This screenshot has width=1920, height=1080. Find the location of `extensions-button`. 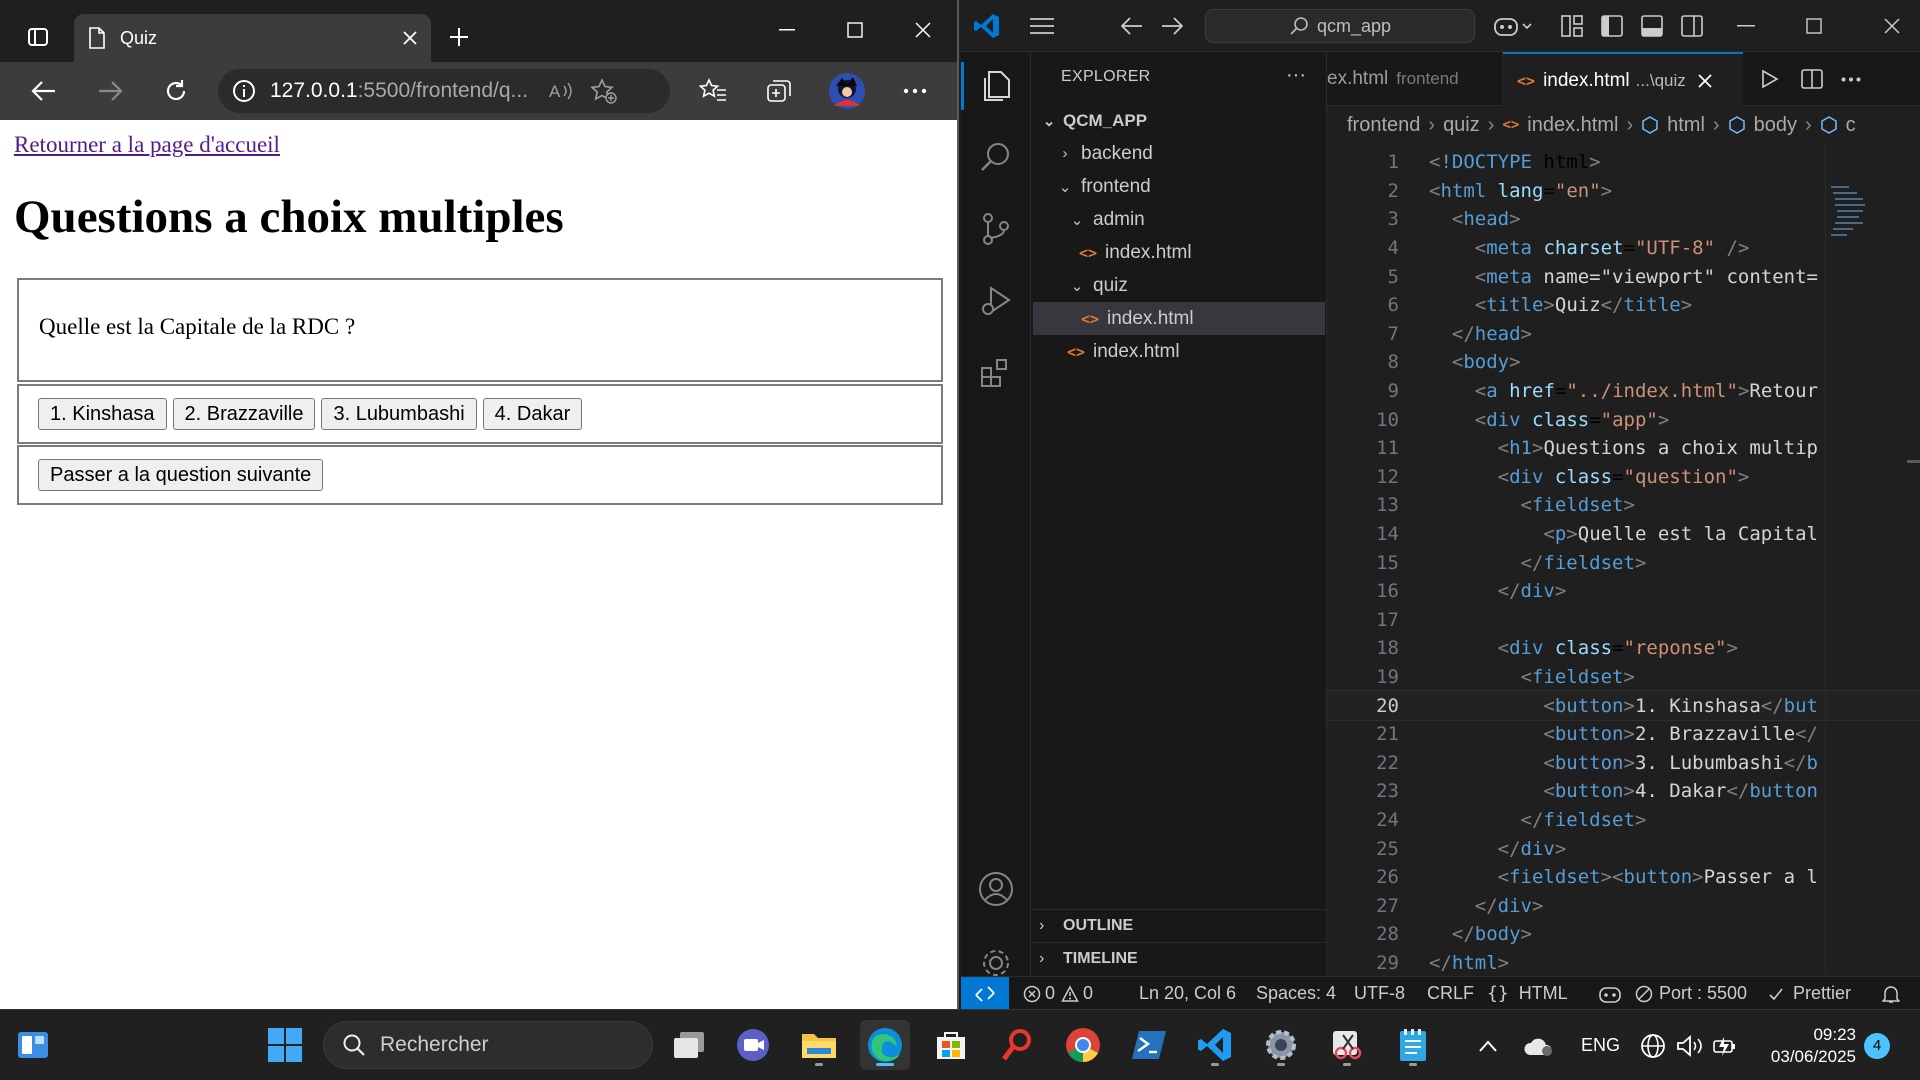

extensions-button is located at coordinates (996, 373).